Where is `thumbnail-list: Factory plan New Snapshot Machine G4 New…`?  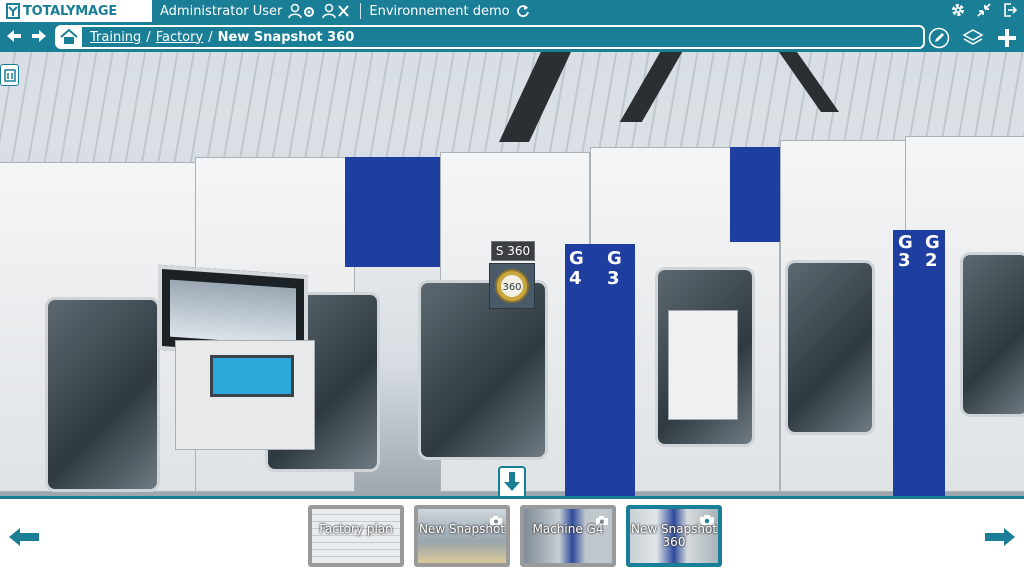 thumbnail-list: Factory plan New Snapshot Machine G4 New… is located at coordinates (515, 536).